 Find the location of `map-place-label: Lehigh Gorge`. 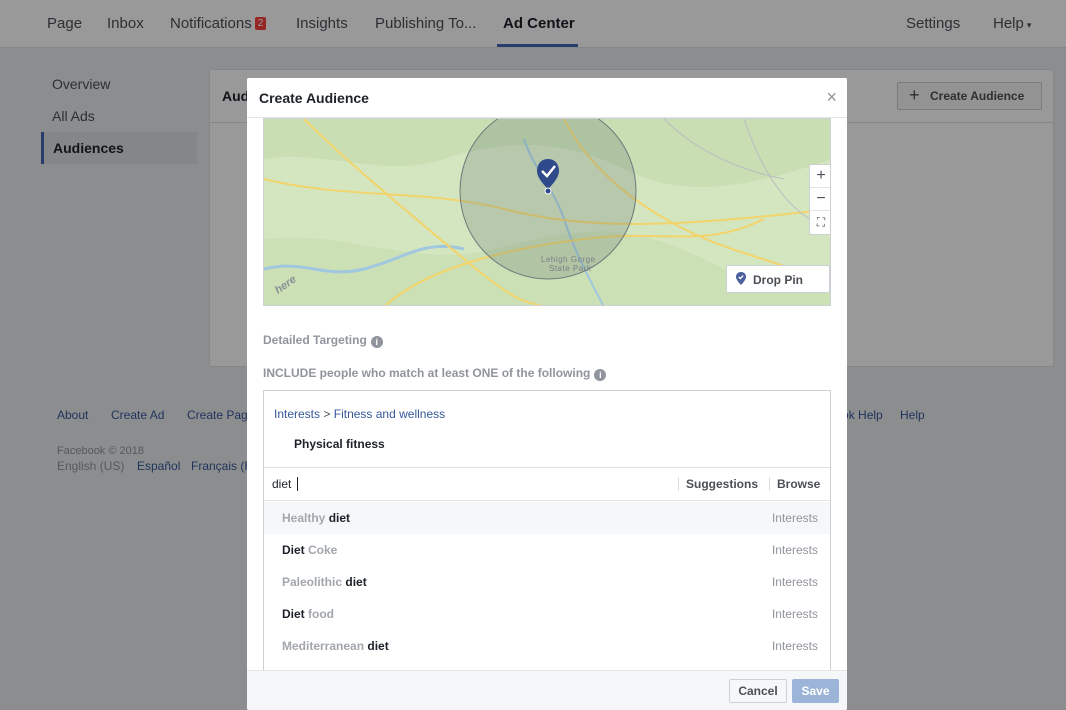

map-place-label: Lehigh Gorge is located at coordinates (568, 259).